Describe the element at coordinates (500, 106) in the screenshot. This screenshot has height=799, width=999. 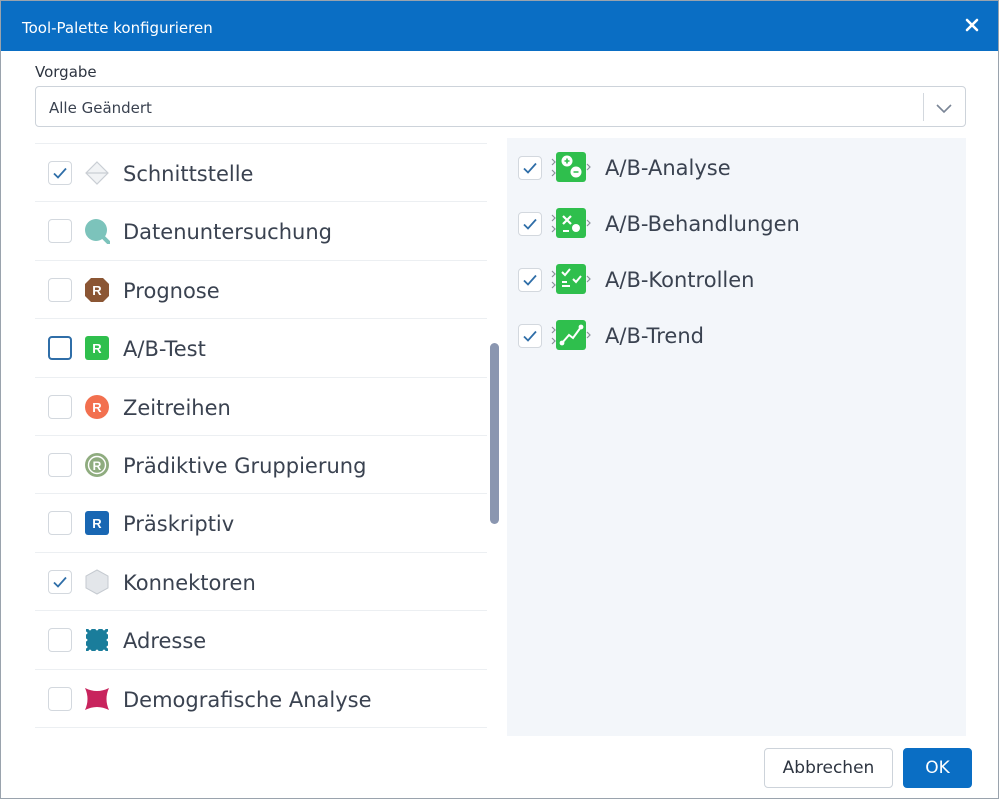
I see `preset-dropdown: Alle Geändert` at that location.